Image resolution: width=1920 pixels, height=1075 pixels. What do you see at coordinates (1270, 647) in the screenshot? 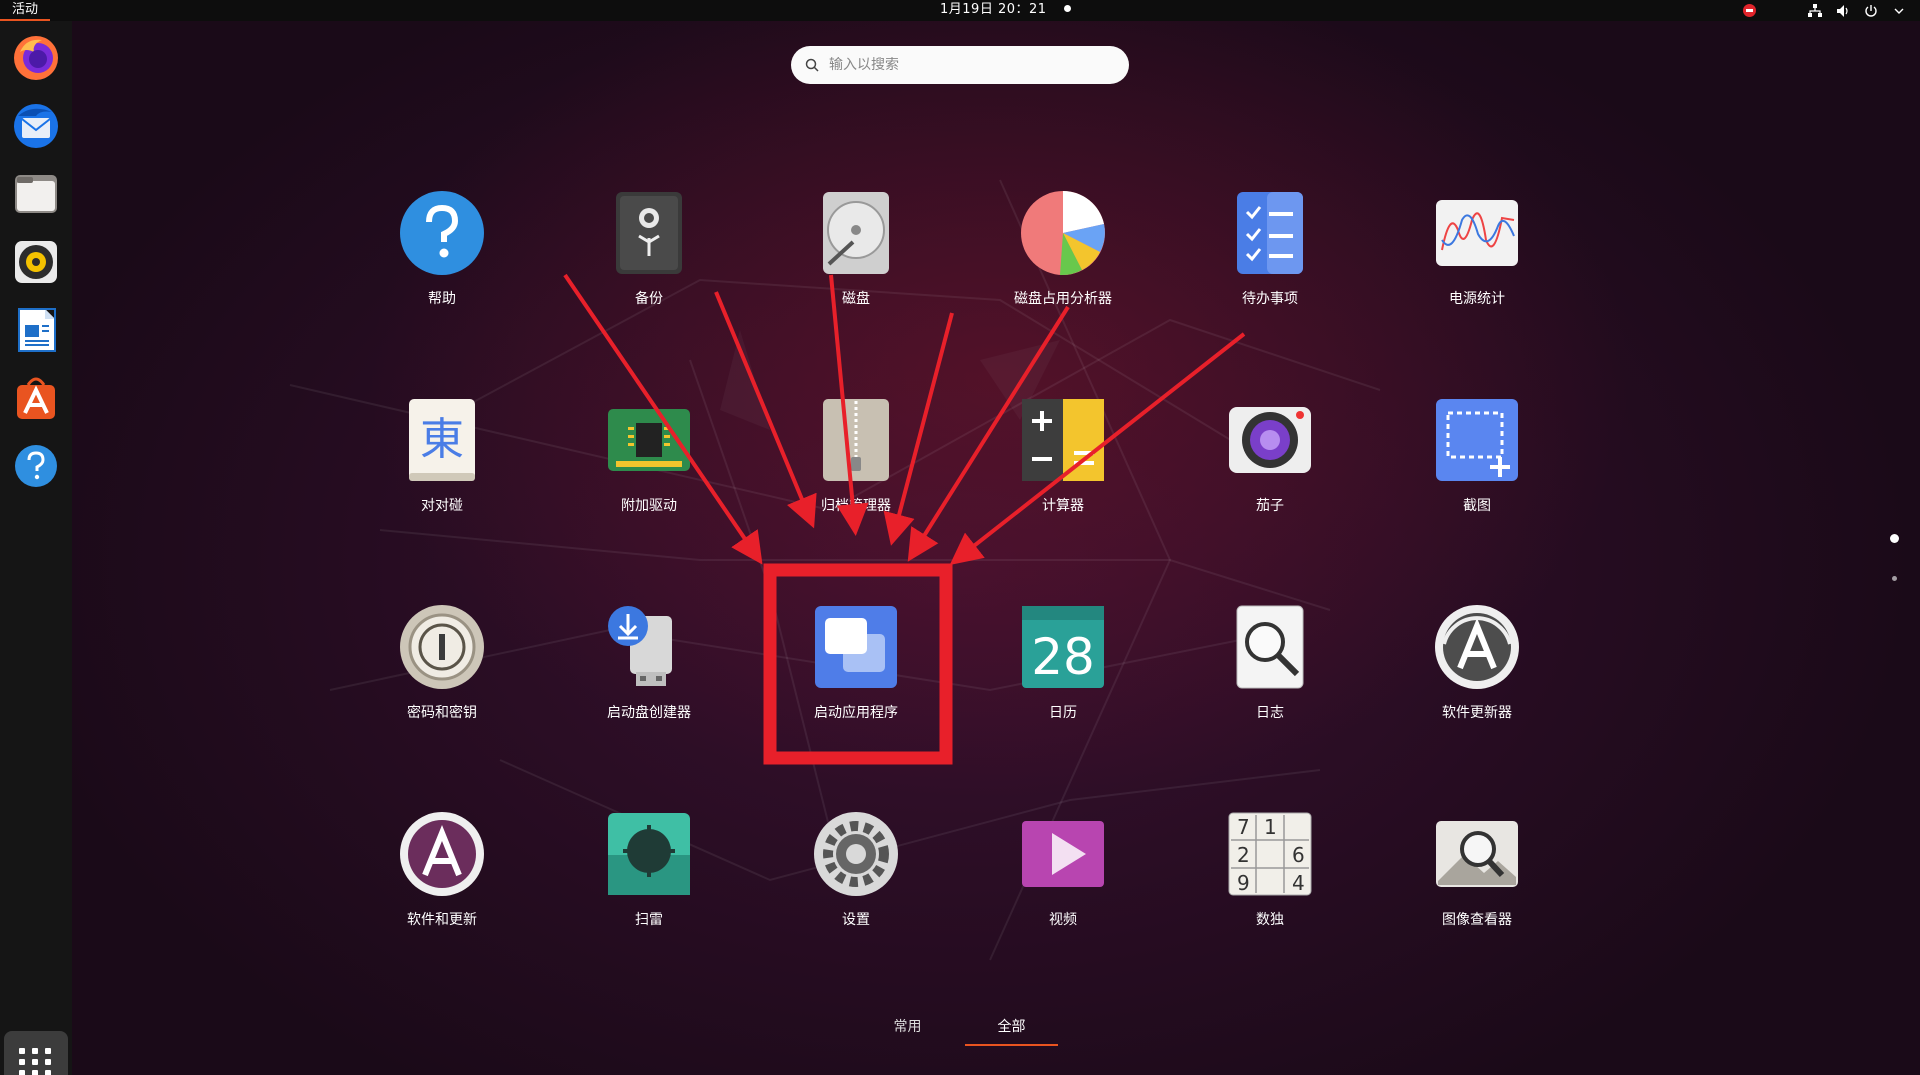
I see `logs-icon` at bounding box center [1270, 647].